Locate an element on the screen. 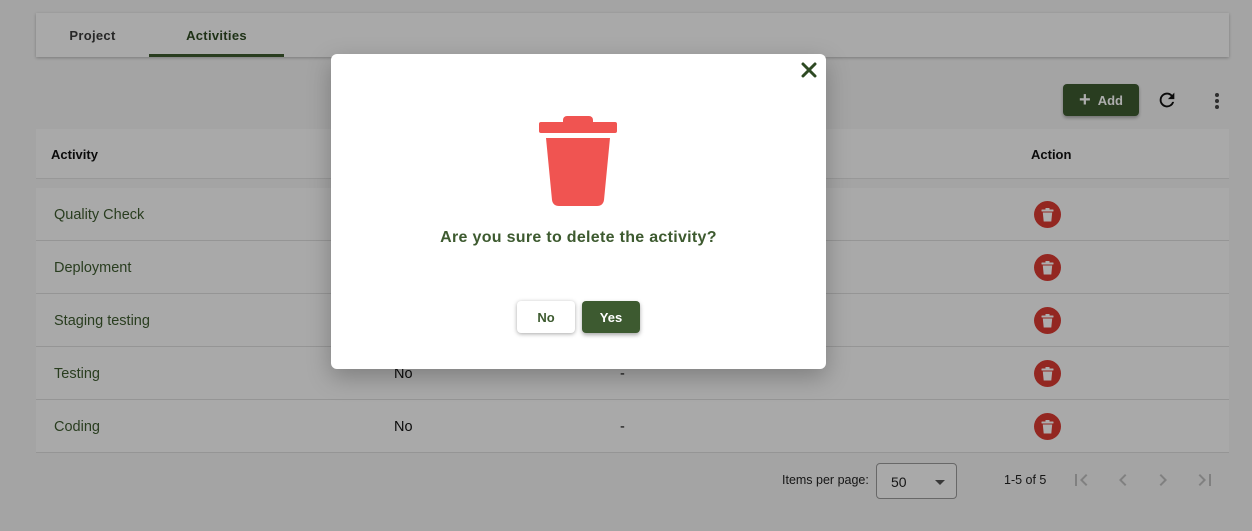 This screenshot has height=531, width=1252. dialog-message: Are you sure to delete the activity? is located at coordinates (578, 237).